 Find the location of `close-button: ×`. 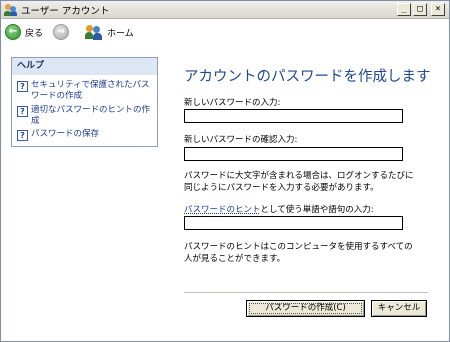

close-button: × is located at coordinates (438, 9).